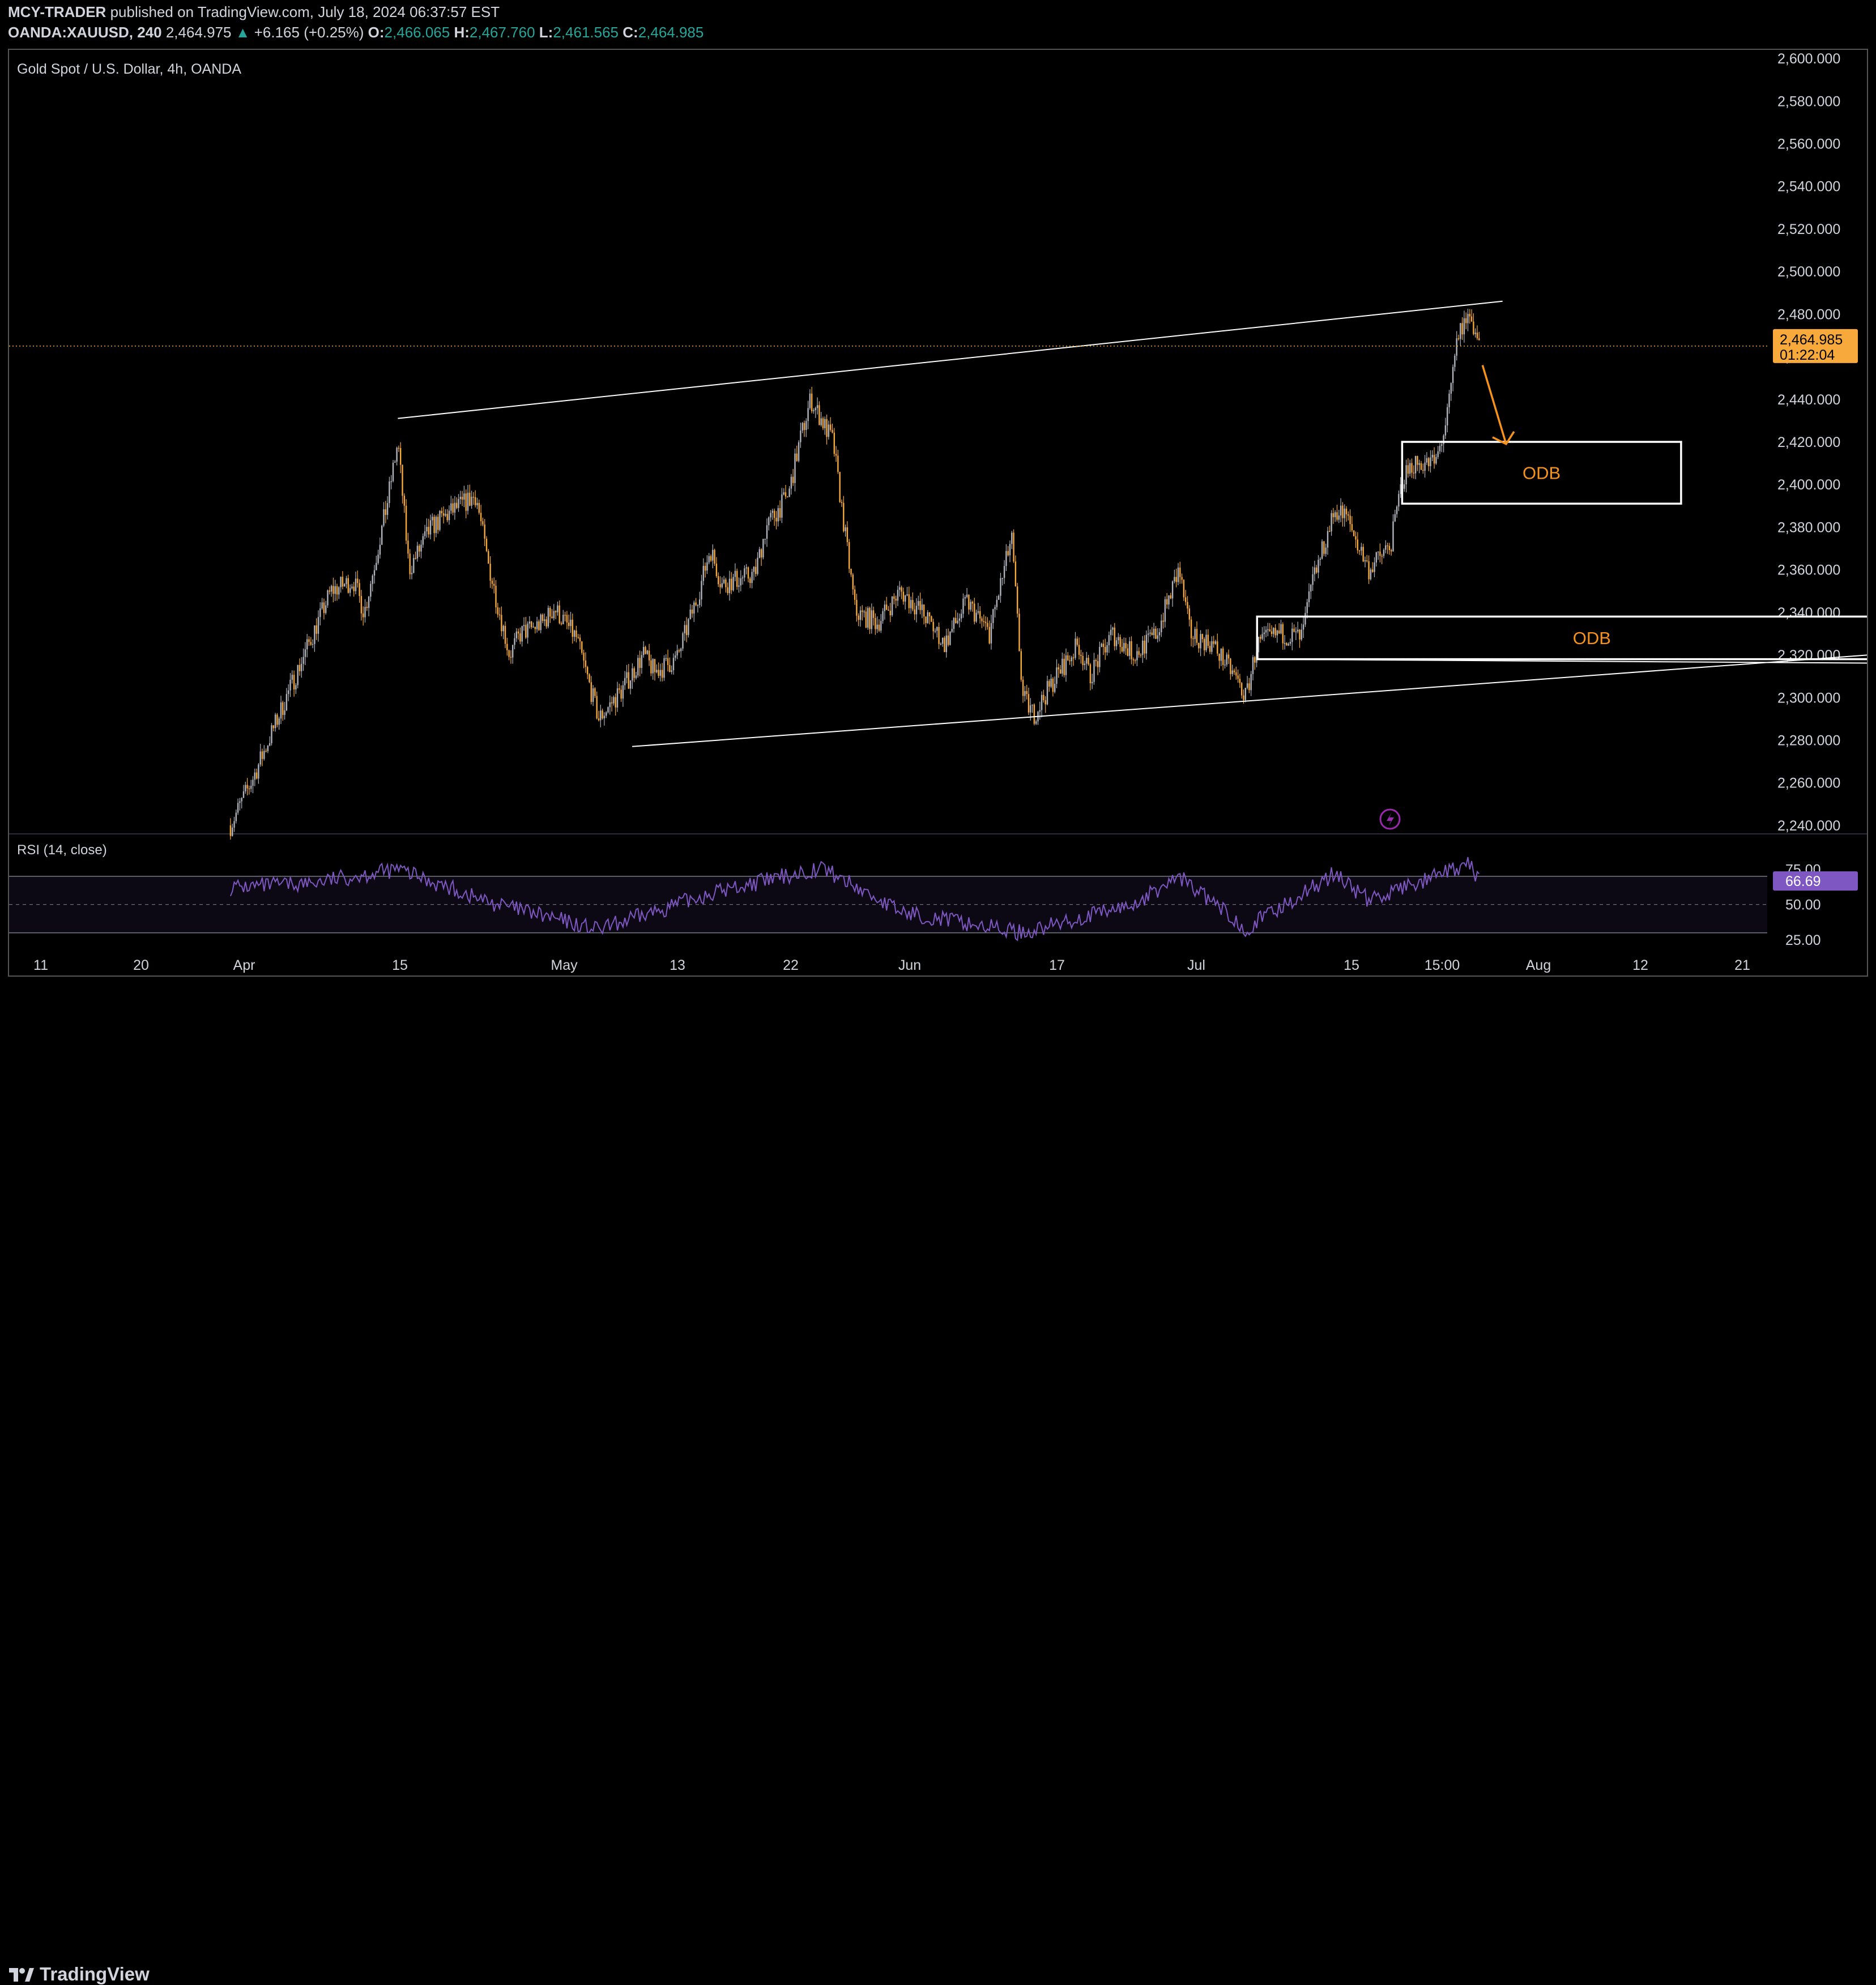  What do you see at coordinates (891, 965) in the screenshot?
I see `time-axis: 11 20 Apr 15 May 13 22 Jun 17 Jul 15 15:00 Aug 12 21` at bounding box center [891, 965].